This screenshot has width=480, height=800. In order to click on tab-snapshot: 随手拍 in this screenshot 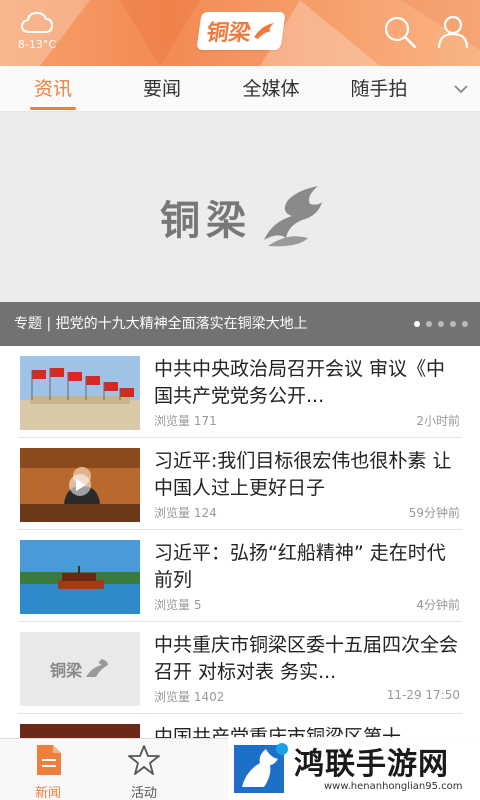, I will do `click(379, 89)`.